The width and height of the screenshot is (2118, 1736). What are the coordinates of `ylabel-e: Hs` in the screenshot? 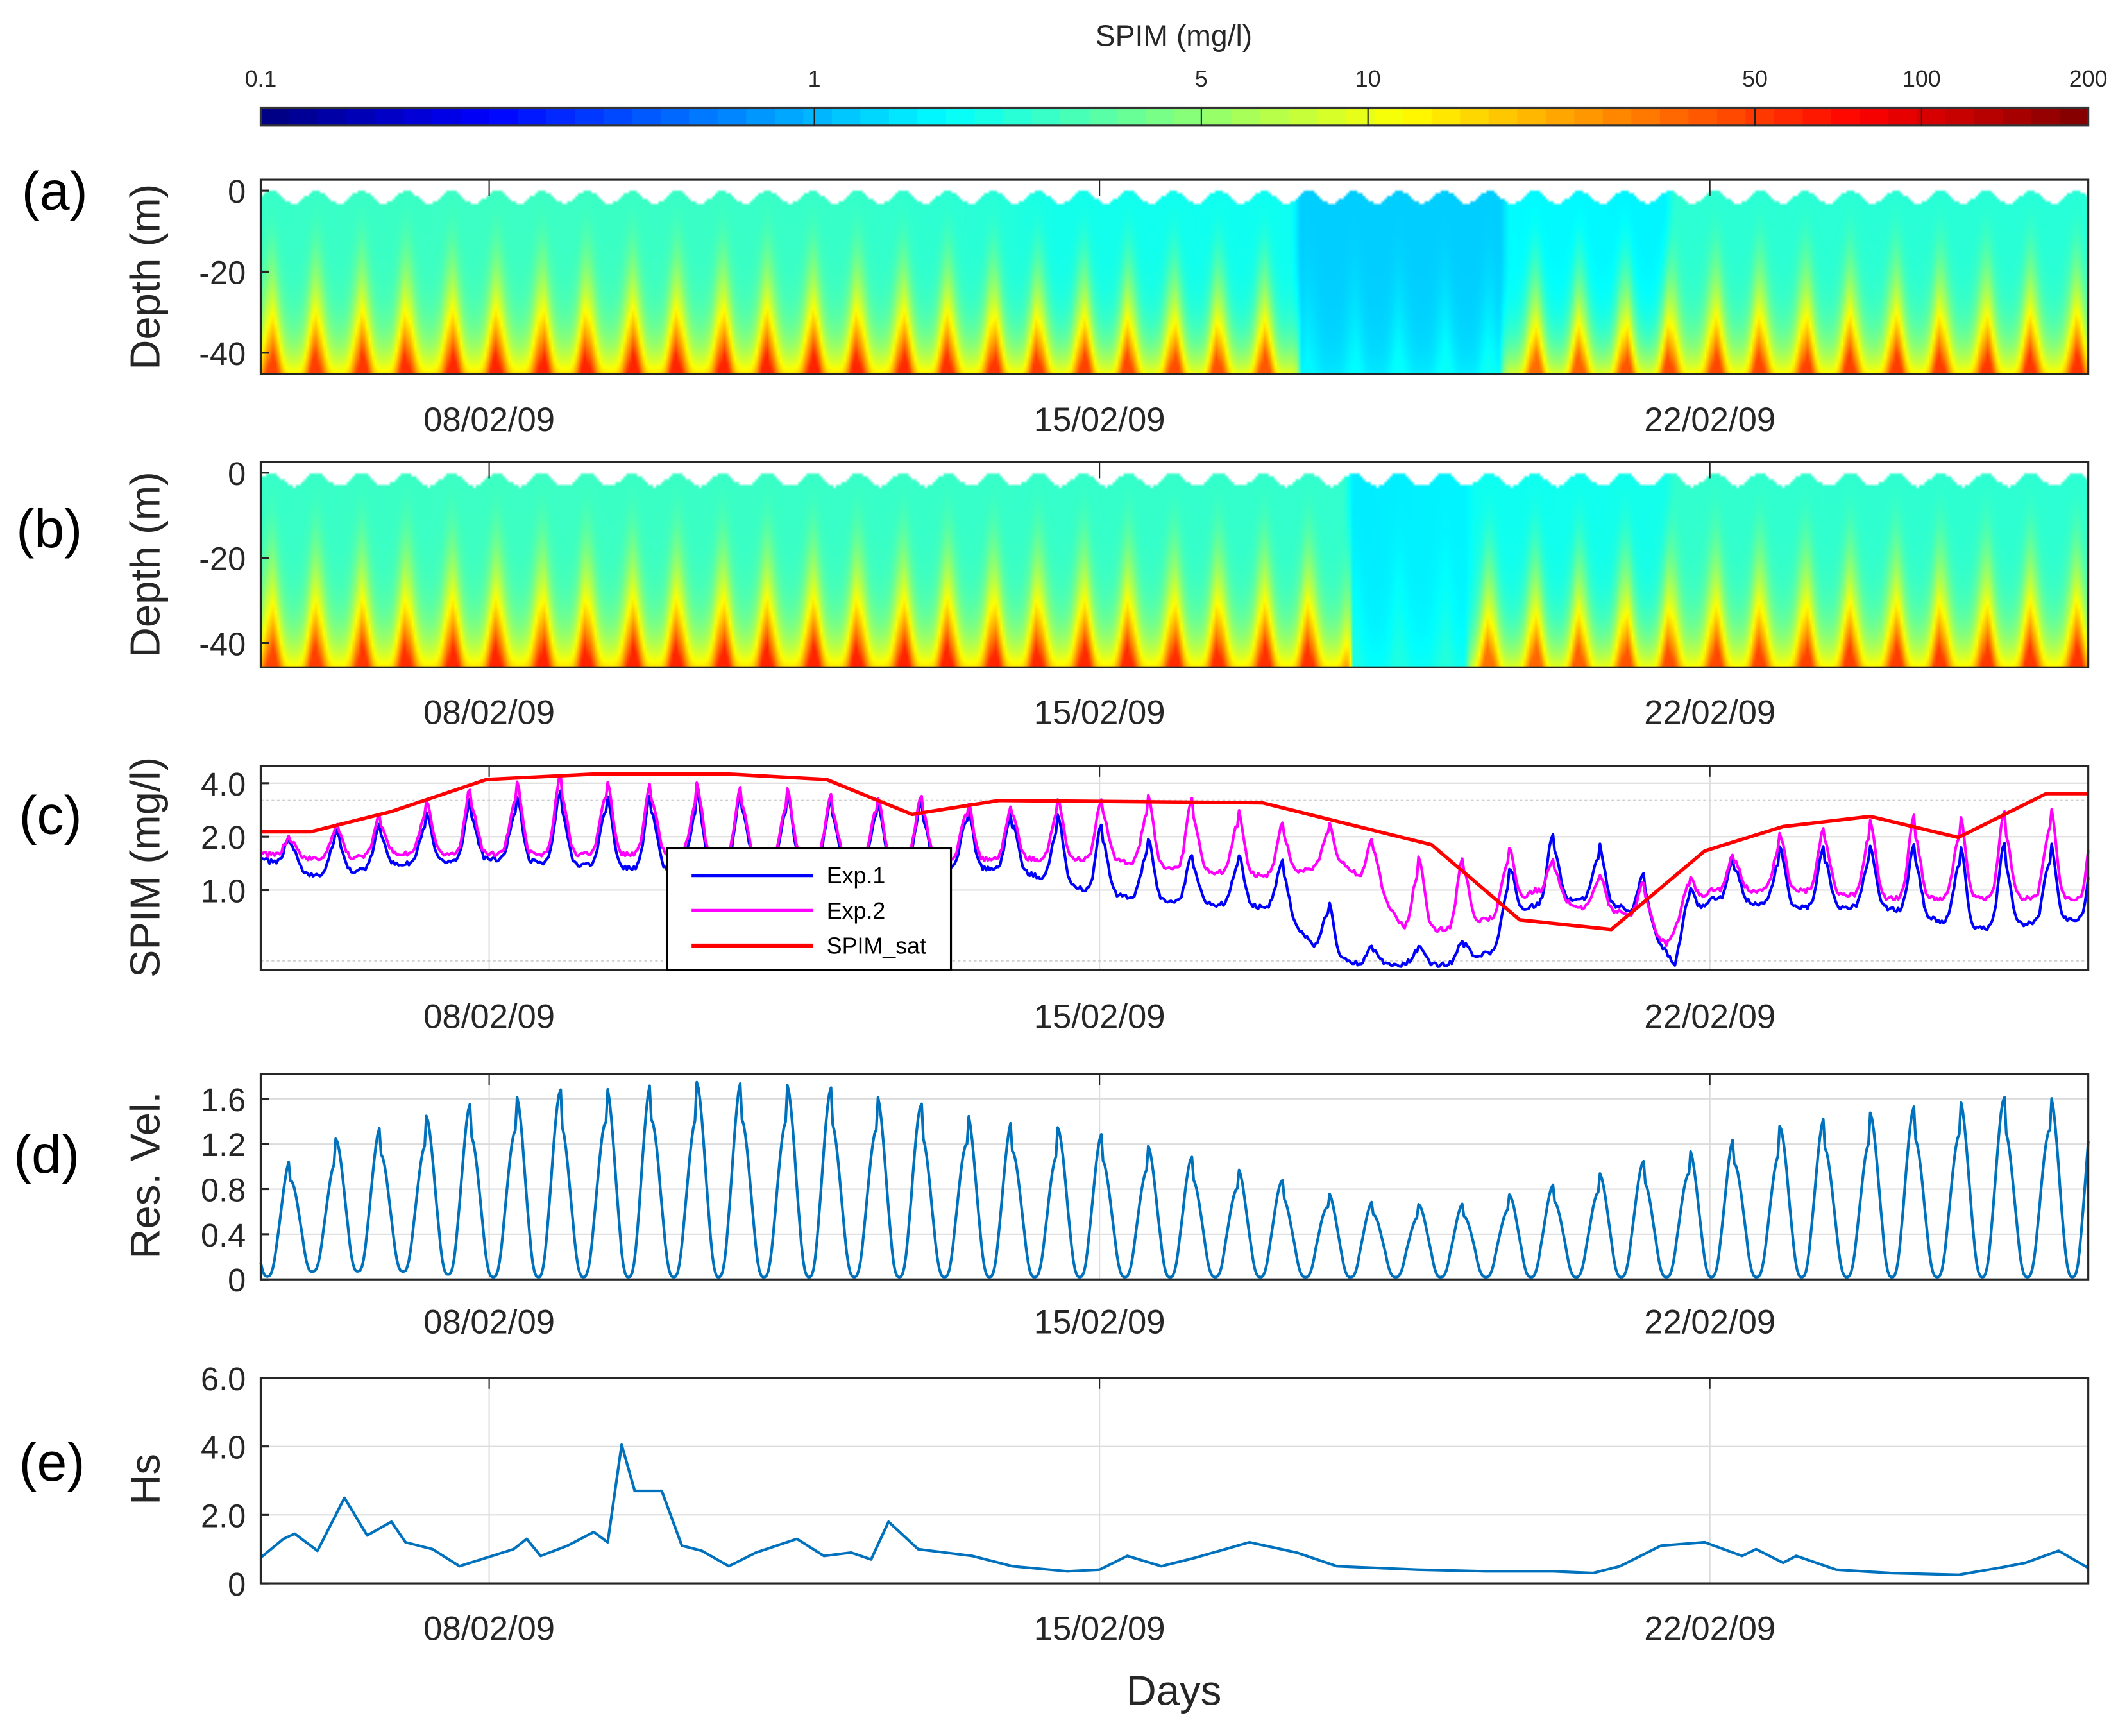 It's located at (145, 1479).